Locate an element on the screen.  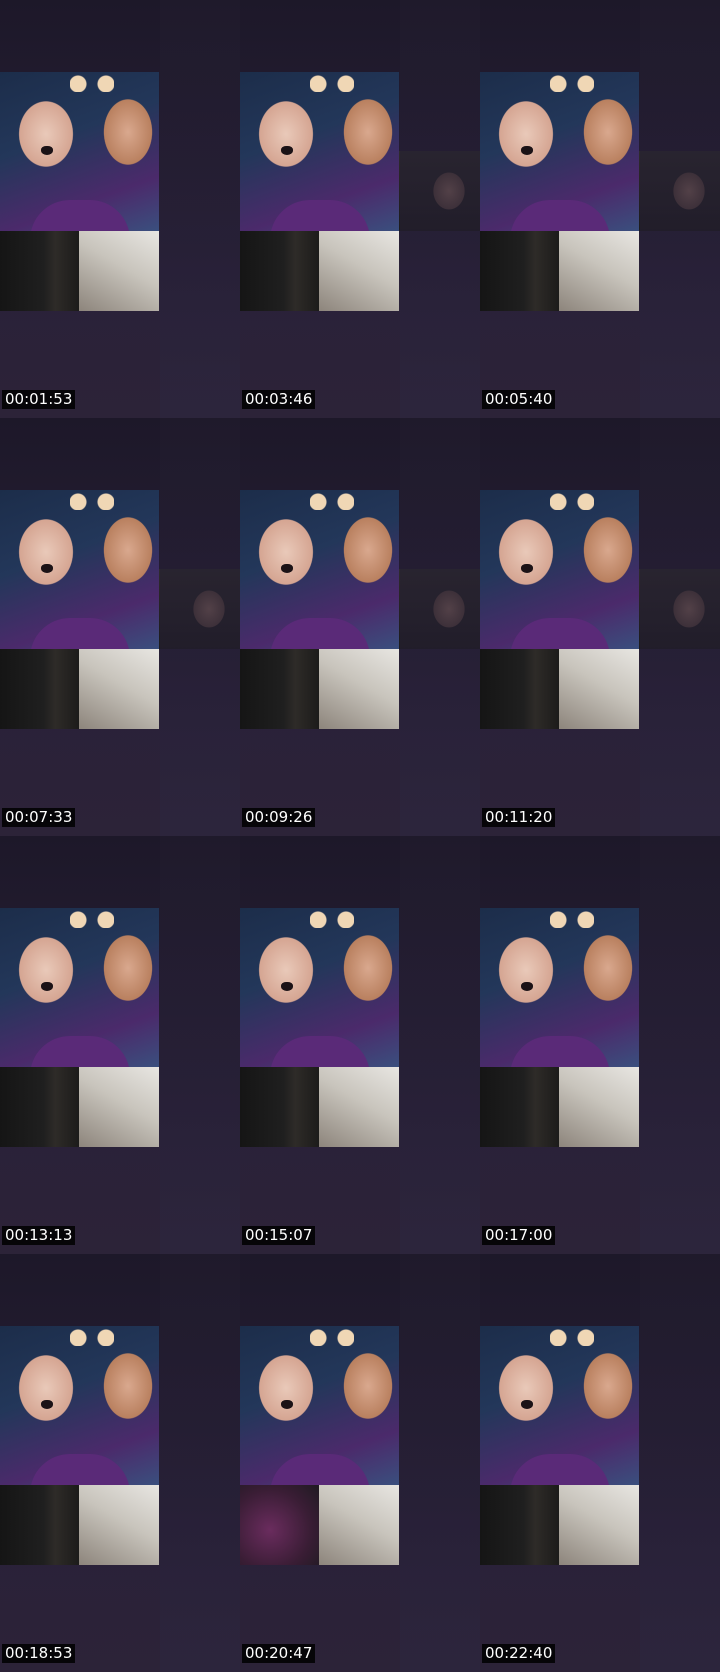
frame-timestamp: 00:15:07 is located at coordinates (279, 1235).